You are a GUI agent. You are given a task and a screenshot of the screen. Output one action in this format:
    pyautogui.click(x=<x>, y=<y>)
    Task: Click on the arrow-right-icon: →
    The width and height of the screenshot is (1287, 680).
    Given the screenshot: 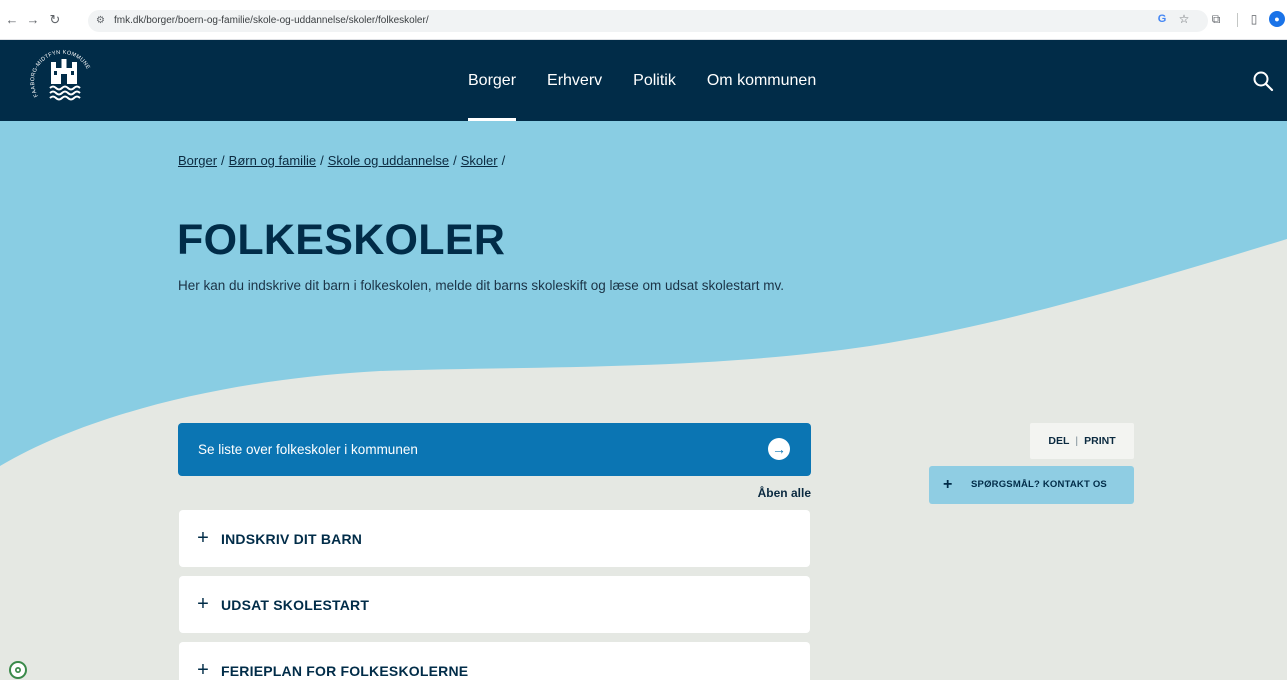 What is the action you would take?
    pyautogui.click(x=779, y=449)
    